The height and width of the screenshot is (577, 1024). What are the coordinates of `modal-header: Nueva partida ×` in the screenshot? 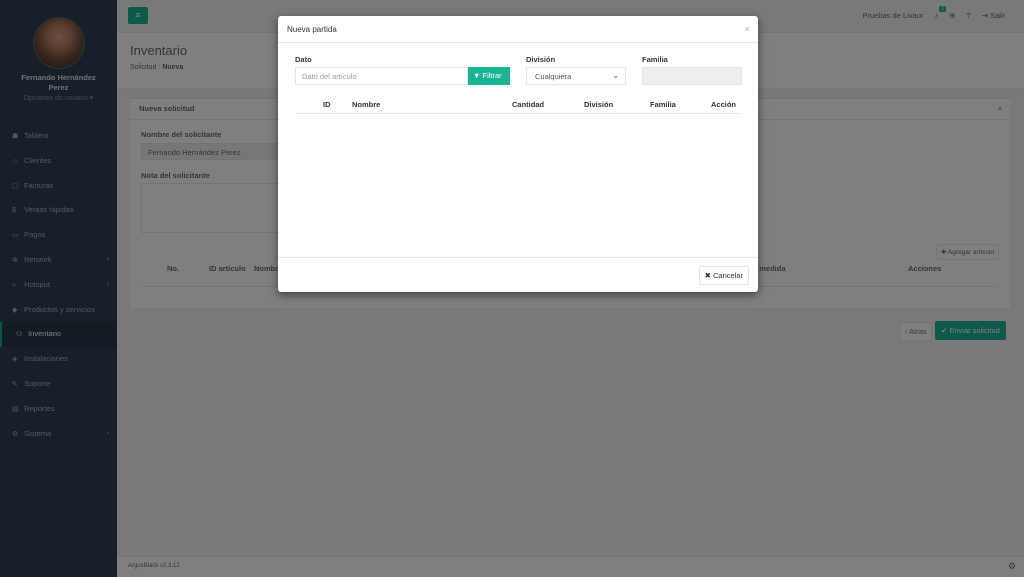 It's located at (518, 29).